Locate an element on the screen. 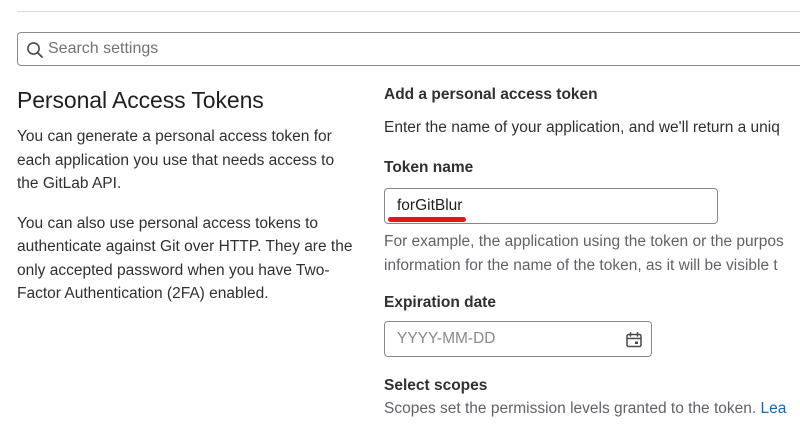 The width and height of the screenshot is (800, 430). settings-search-bar is located at coordinates (408, 49).